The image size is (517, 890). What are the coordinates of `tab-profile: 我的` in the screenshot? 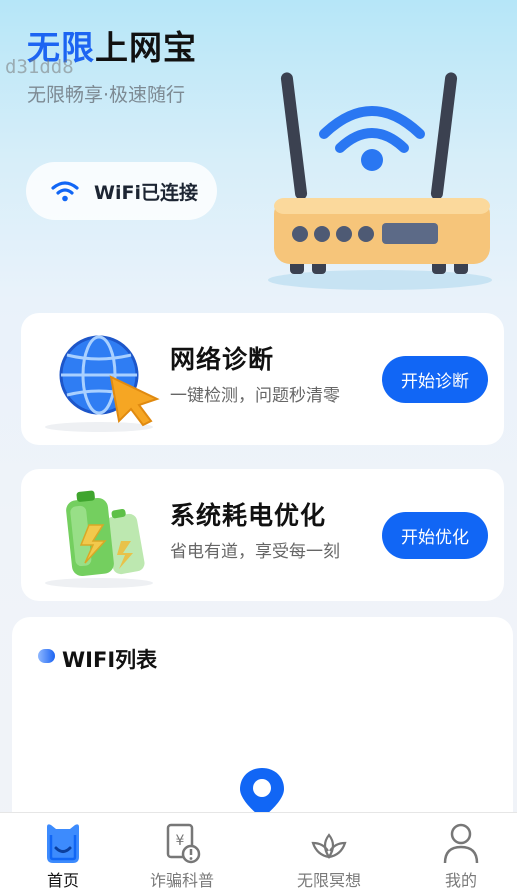 It's located at (461, 851).